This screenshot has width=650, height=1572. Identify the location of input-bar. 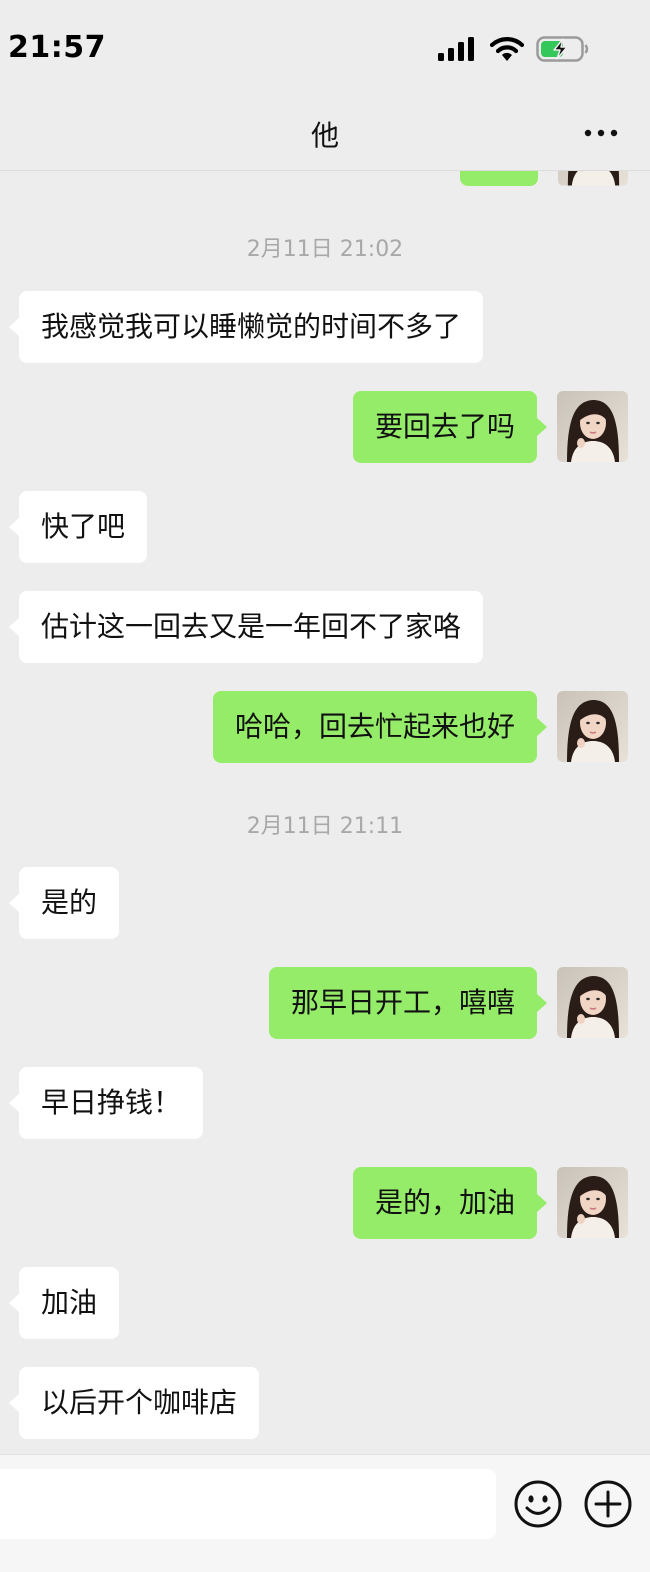
(325, 1513).